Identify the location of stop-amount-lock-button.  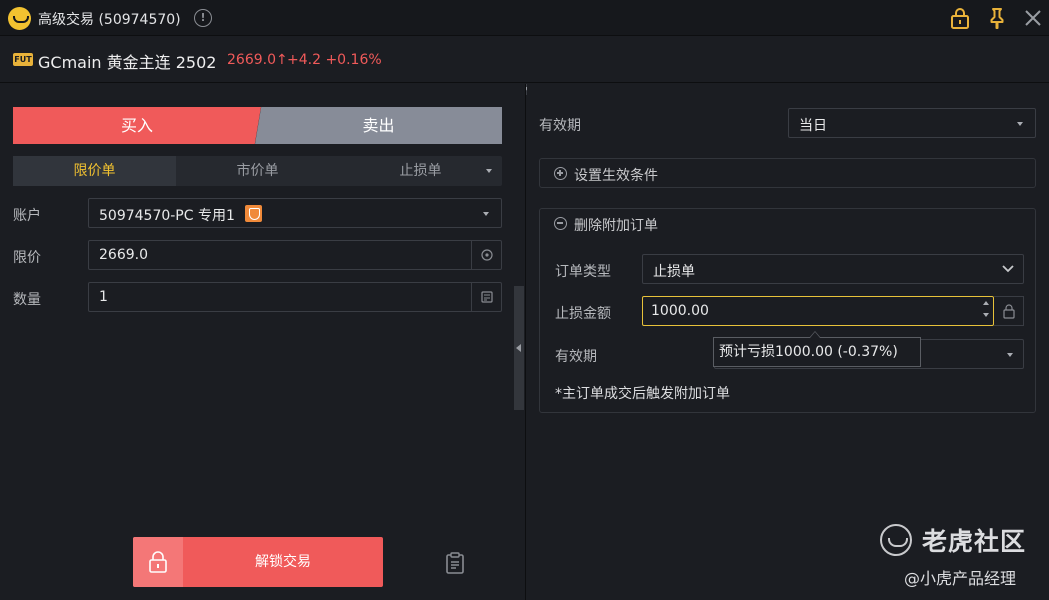
(1009, 311).